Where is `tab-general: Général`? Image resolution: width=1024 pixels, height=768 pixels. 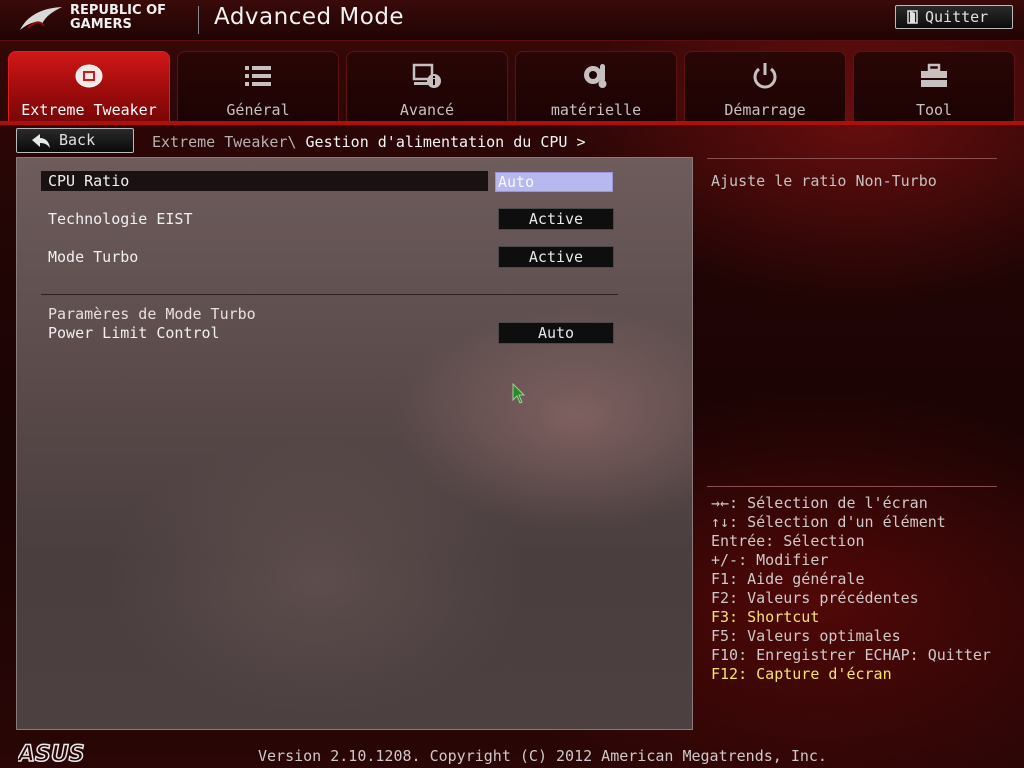 tab-general: Général is located at coordinates (258, 86).